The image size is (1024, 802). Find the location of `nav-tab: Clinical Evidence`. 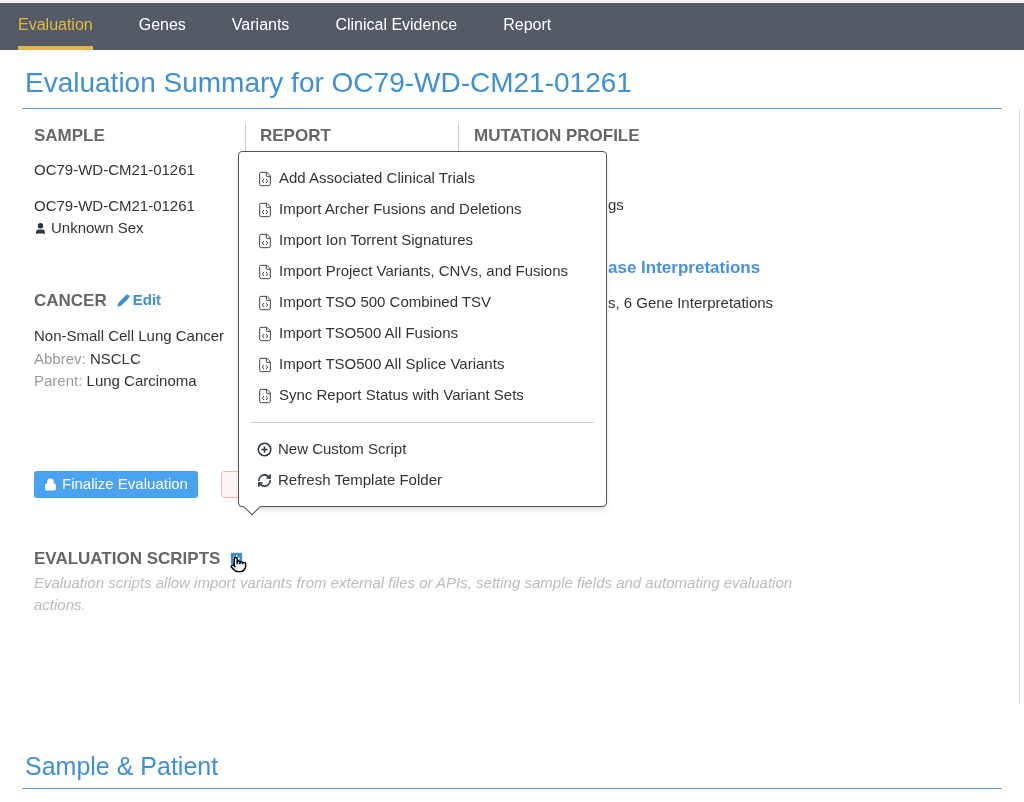

nav-tab: Clinical Evidence is located at coordinates (396, 26).